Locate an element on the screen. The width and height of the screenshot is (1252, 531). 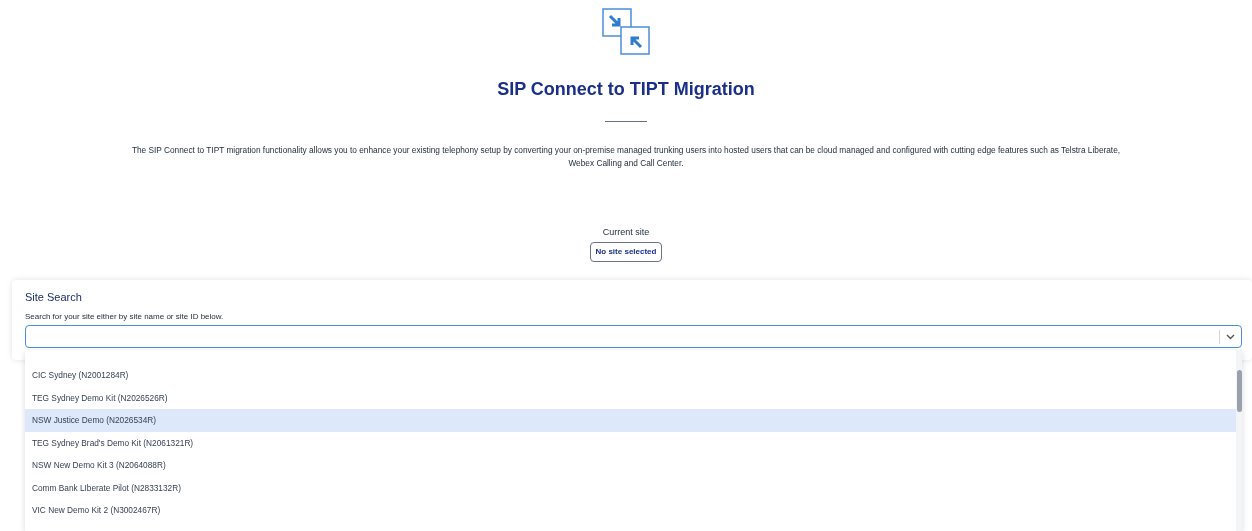
page-title: SIP Connect to TIPT Migration is located at coordinates (626, 89).